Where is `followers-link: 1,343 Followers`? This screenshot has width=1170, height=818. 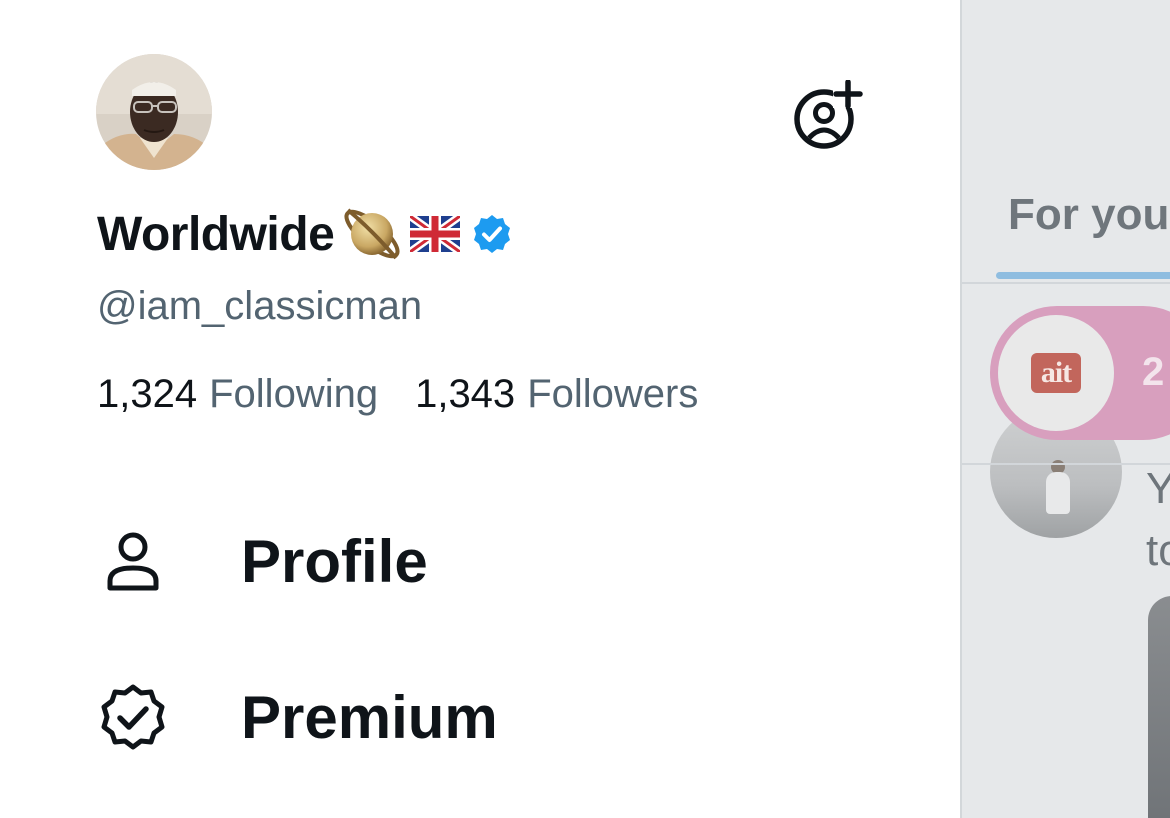
followers-link: 1,343 Followers is located at coordinates (556, 394).